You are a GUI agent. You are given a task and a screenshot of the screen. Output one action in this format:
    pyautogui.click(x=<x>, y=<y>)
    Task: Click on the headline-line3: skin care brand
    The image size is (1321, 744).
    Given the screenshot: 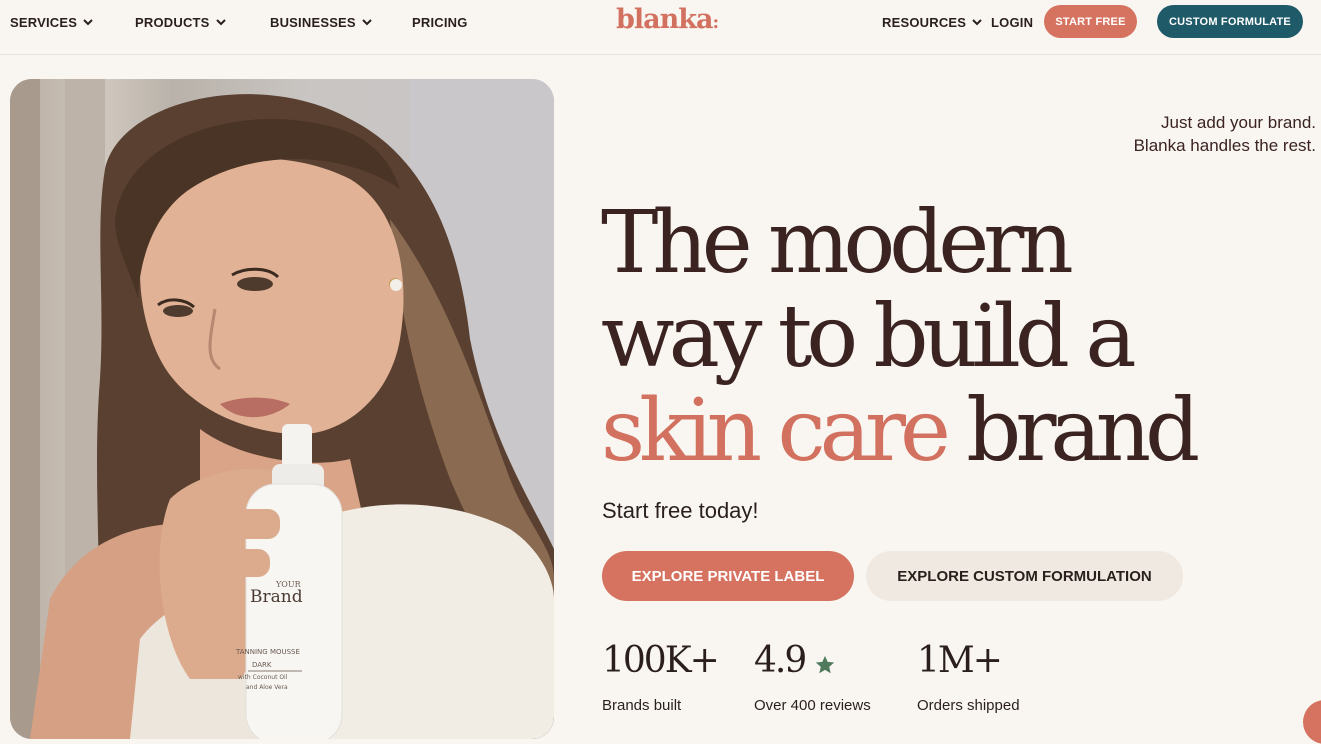 What is the action you would take?
    pyautogui.click(x=951, y=431)
    